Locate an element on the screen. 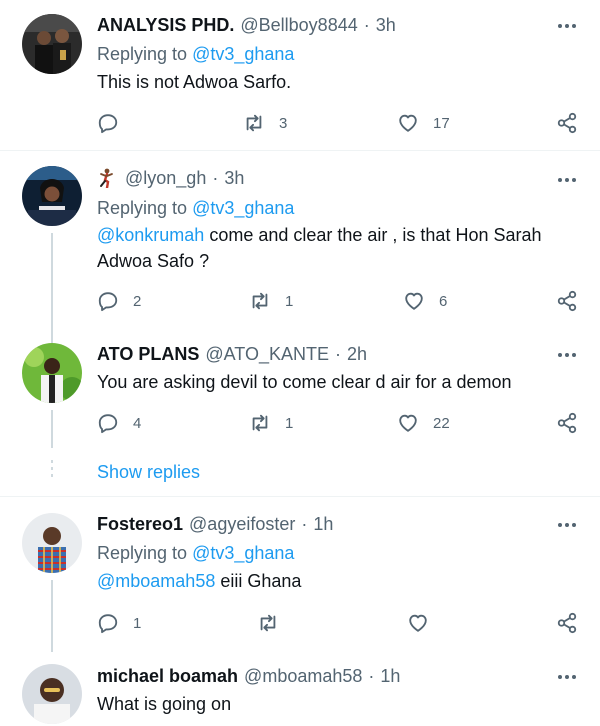 The width and height of the screenshot is (600, 726). like-count: 17 is located at coordinates (441, 123).